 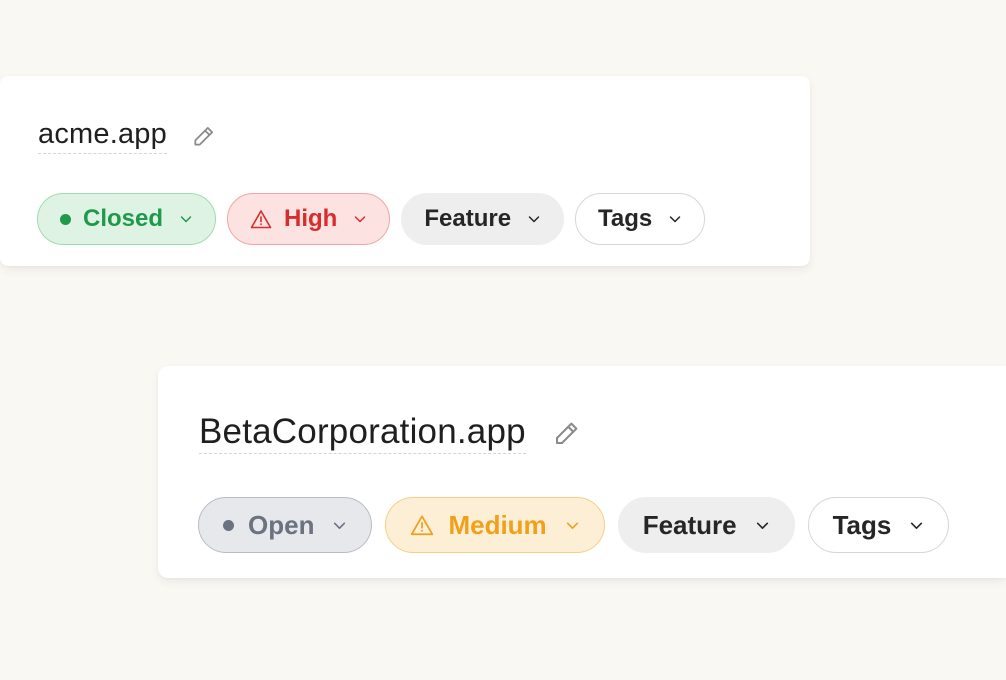 I want to click on priority-label: Medium, so click(x=497, y=524).